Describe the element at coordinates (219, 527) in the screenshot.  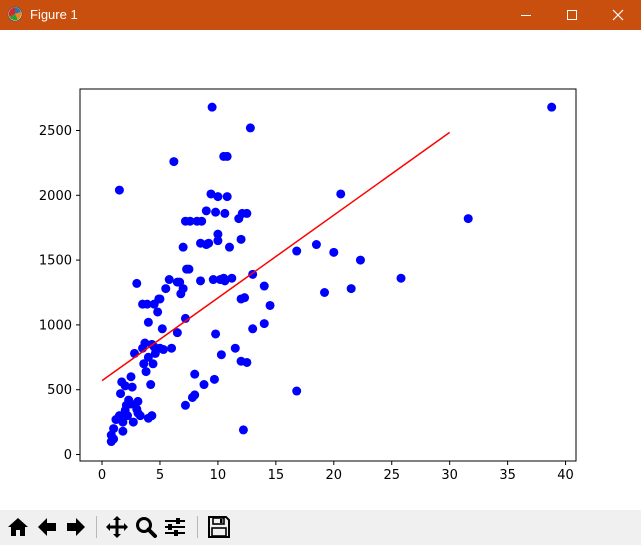
I see `save-button` at that location.